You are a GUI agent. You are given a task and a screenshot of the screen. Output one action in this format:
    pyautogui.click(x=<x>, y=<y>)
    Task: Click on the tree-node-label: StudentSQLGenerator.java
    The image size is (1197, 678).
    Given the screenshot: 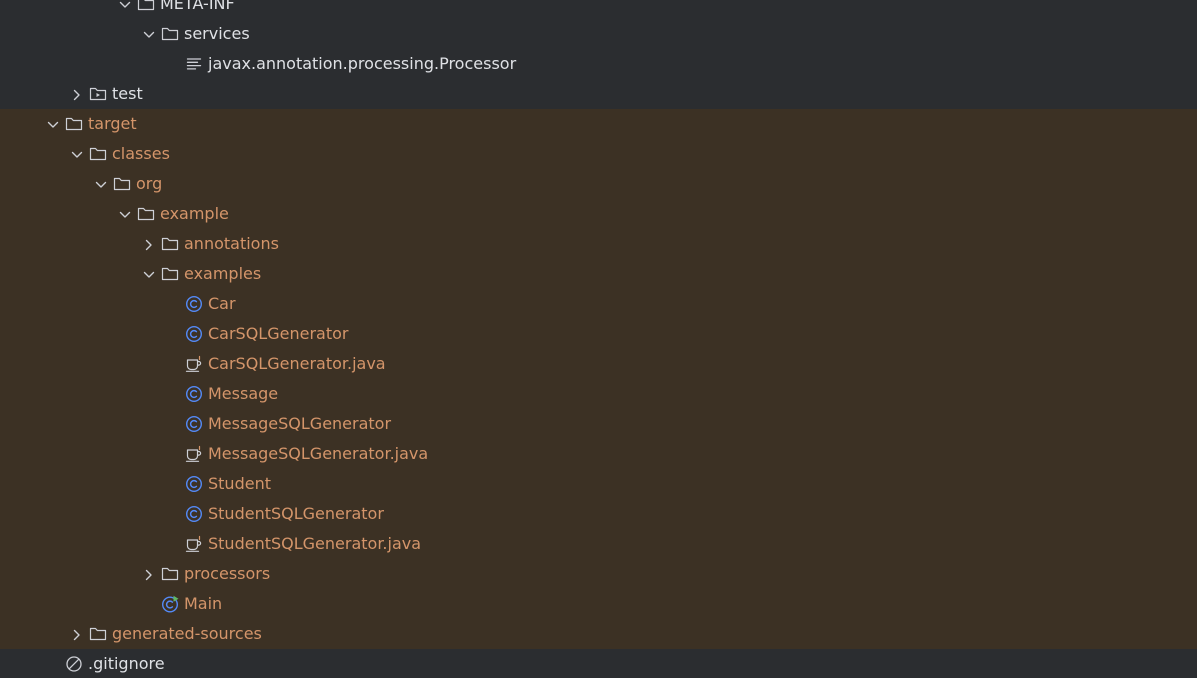 What is the action you would take?
    pyautogui.click(x=315, y=543)
    